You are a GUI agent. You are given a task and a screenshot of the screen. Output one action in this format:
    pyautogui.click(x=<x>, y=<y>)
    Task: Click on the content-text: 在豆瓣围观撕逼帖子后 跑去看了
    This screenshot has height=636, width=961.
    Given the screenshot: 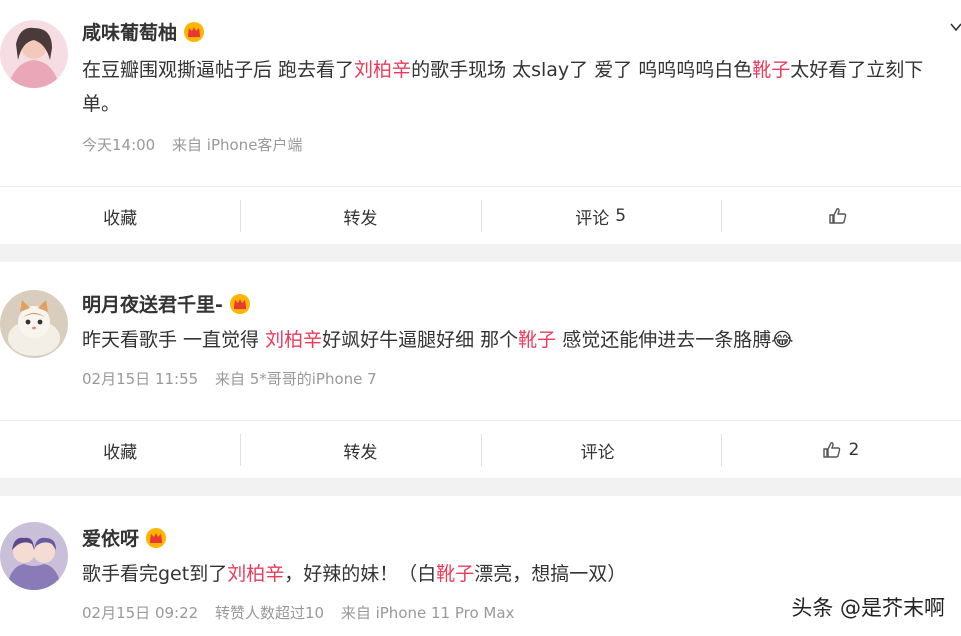 What is the action you would take?
    pyautogui.click(x=218, y=70)
    